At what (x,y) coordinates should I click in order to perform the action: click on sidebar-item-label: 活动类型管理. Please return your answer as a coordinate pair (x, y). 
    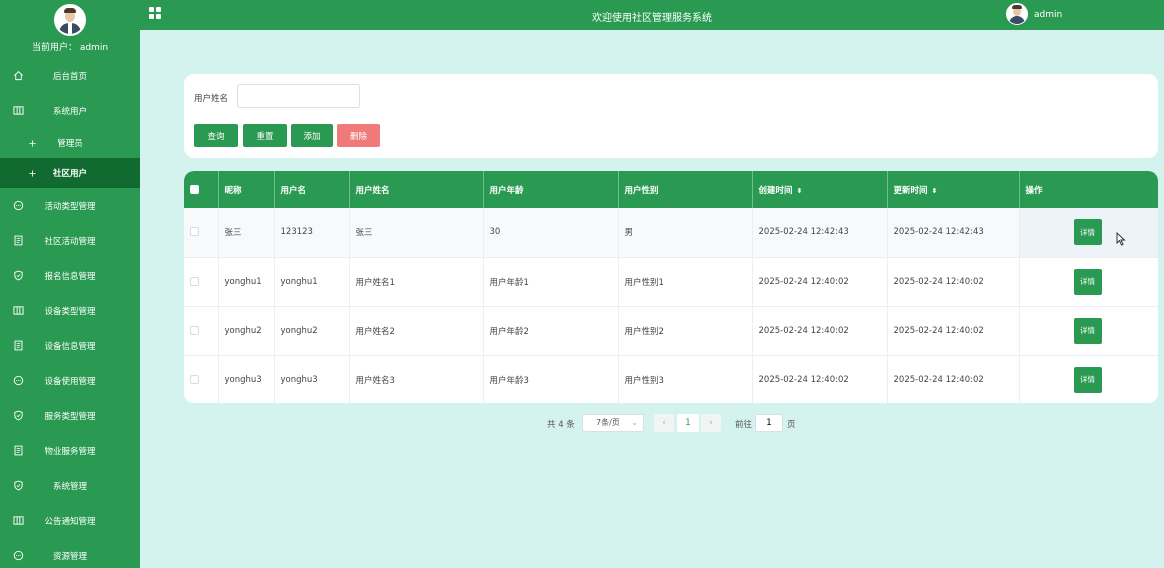
    Looking at the image, I should click on (70, 206).